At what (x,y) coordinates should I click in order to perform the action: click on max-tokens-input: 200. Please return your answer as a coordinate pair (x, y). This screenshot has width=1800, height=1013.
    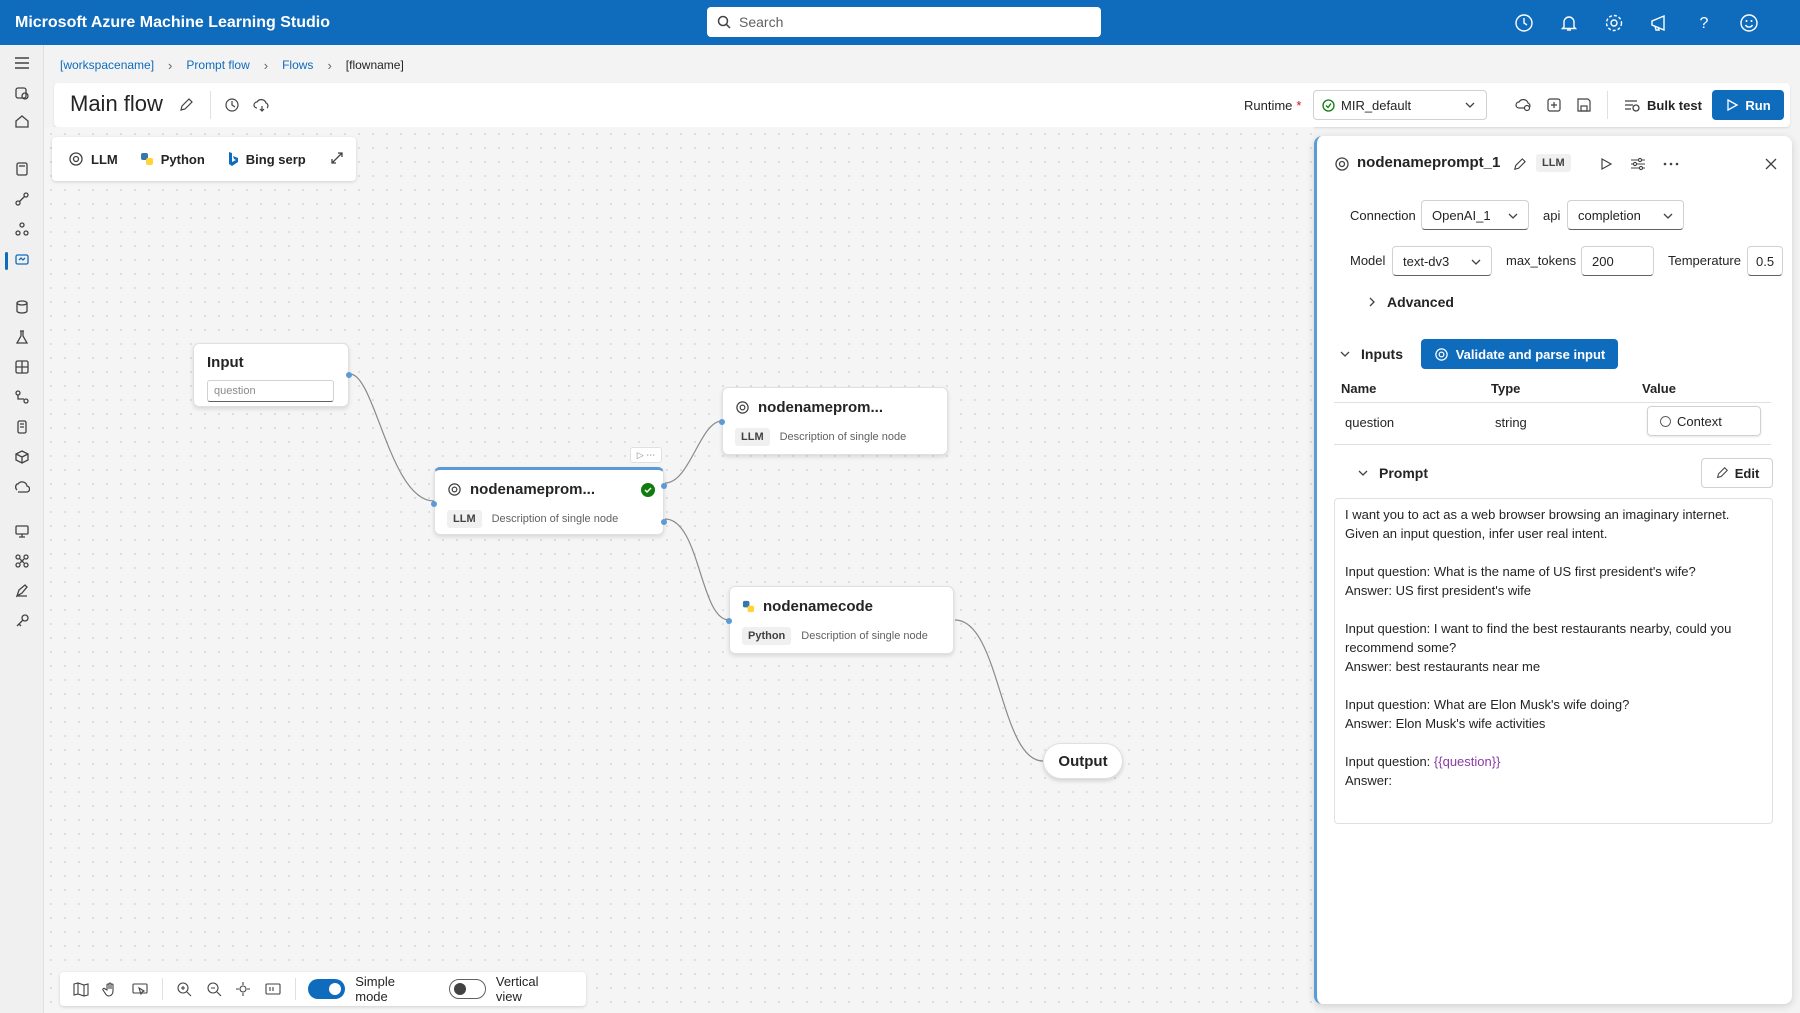
    Looking at the image, I should click on (1617, 261).